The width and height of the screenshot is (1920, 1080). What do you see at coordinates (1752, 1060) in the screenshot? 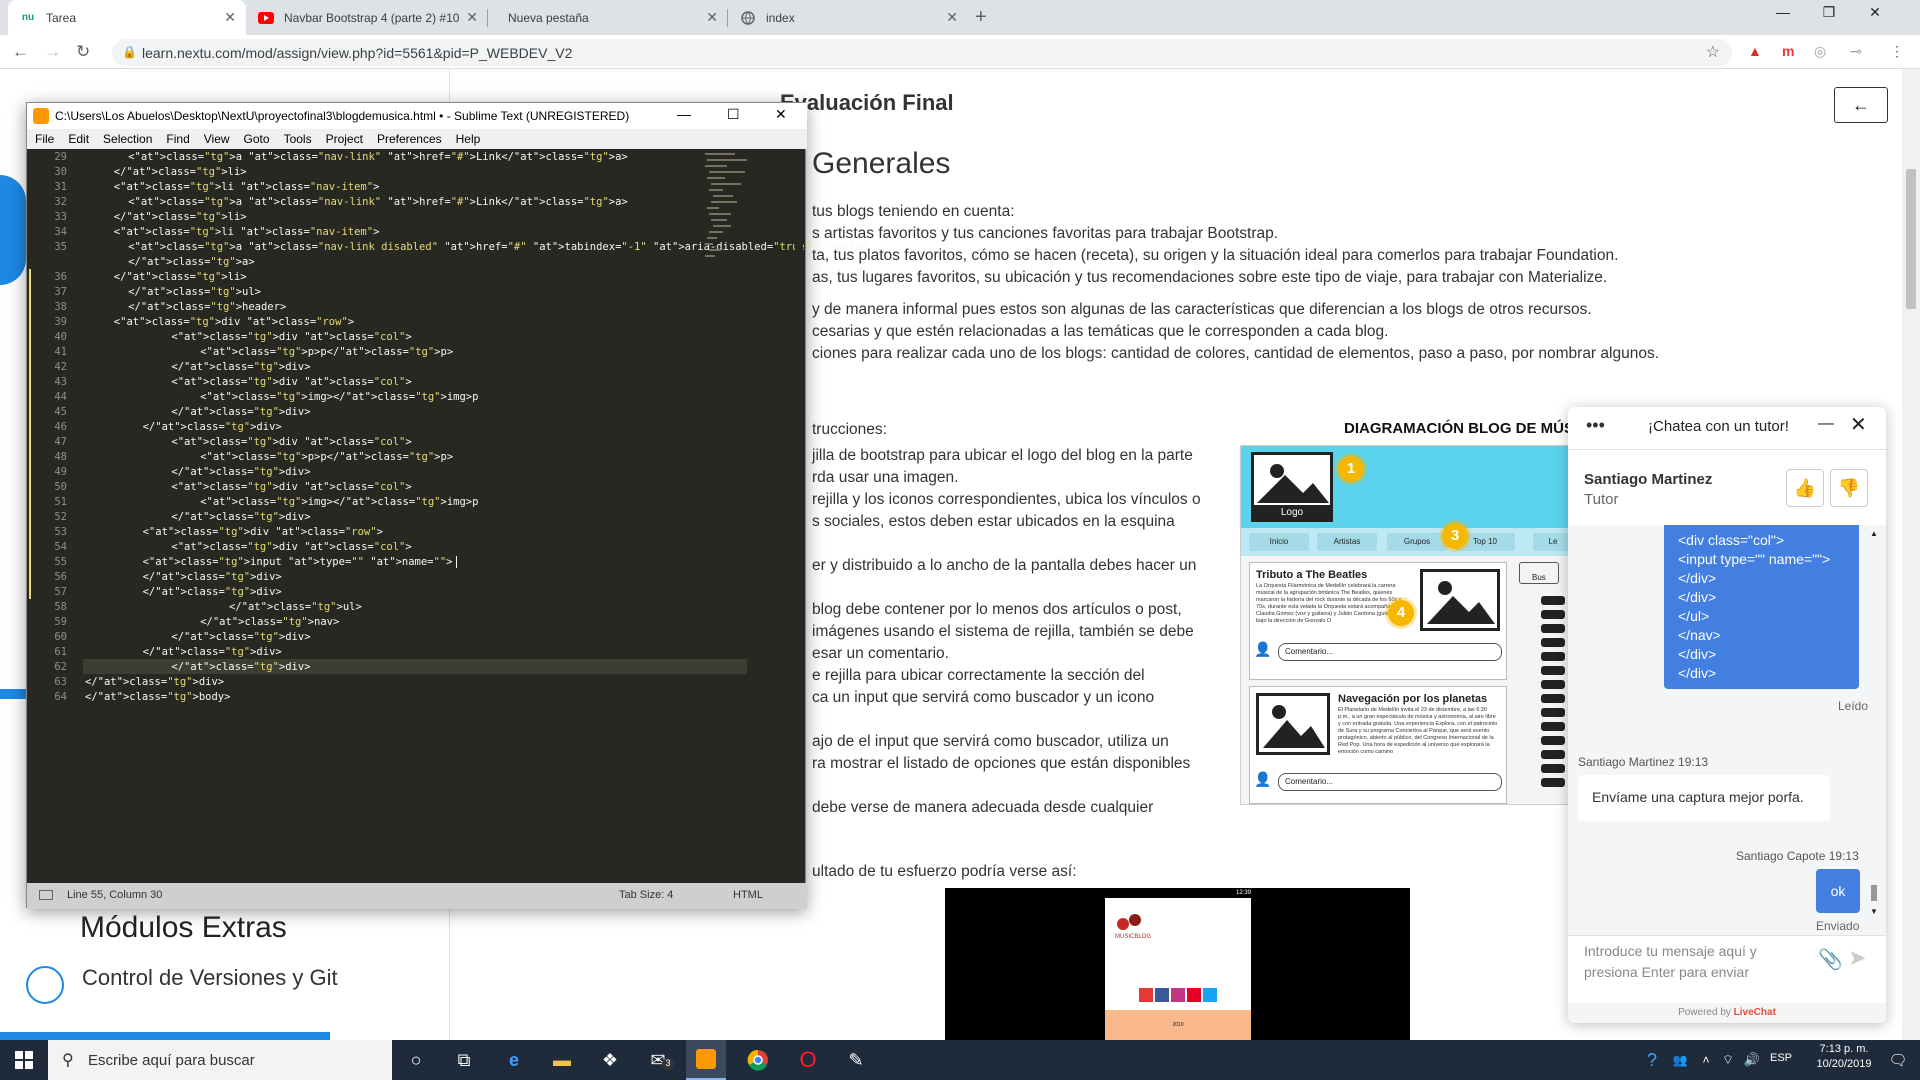
I see `volume-icon: 🔊` at bounding box center [1752, 1060].